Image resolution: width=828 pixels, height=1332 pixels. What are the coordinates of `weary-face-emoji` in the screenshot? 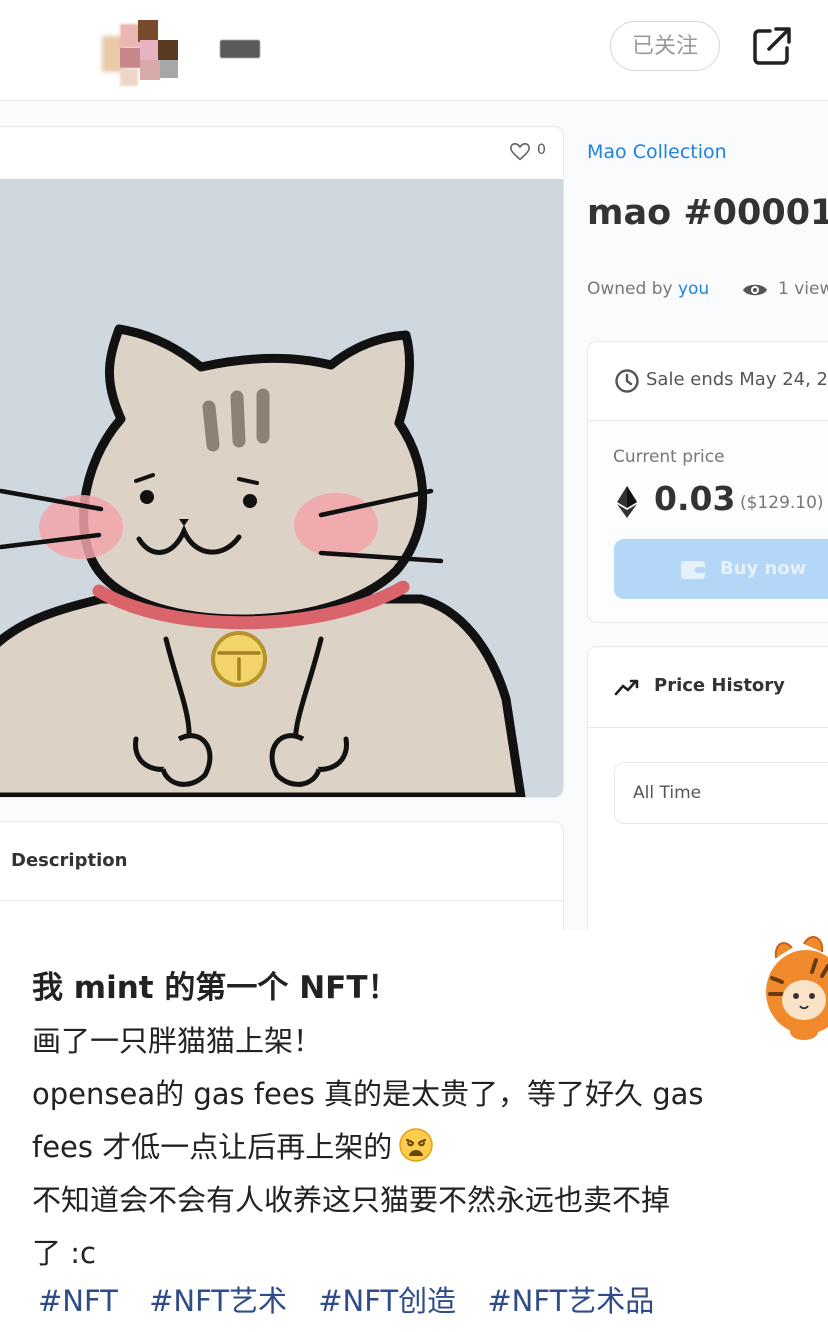 It's located at (416, 1145).